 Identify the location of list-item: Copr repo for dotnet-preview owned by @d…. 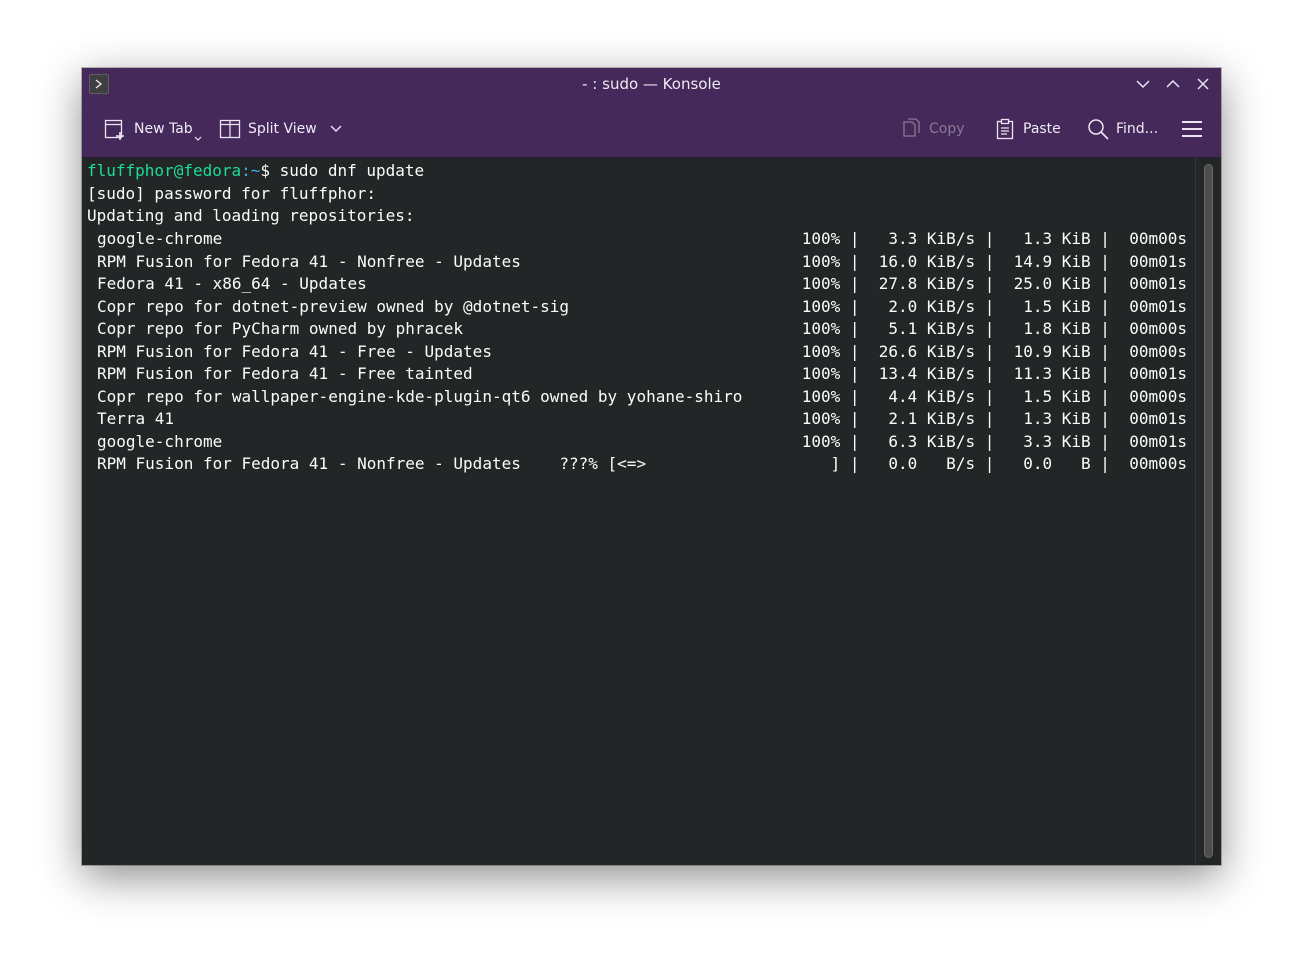
(638, 307).